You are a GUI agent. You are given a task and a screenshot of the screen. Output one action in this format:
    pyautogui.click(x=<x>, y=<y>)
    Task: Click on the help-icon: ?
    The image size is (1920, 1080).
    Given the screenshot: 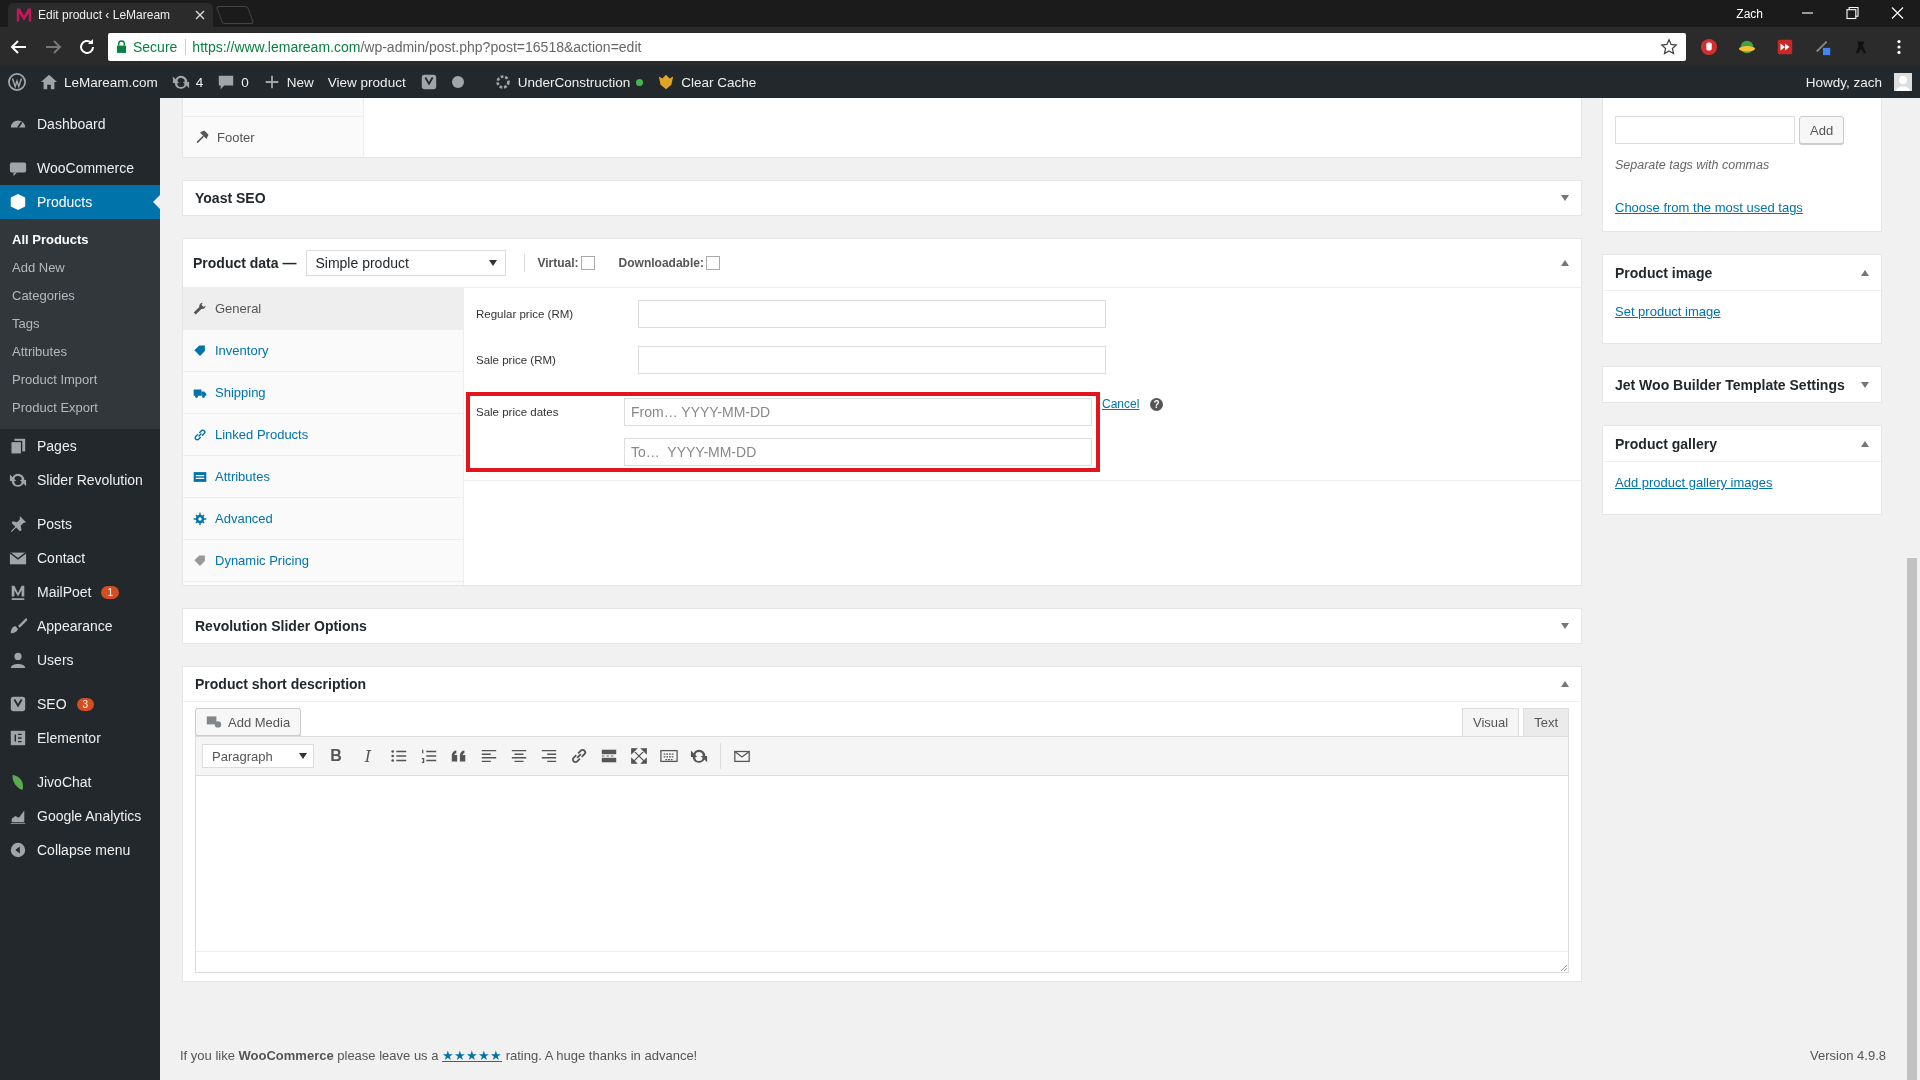 What is the action you would take?
    pyautogui.click(x=1156, y=404)
    